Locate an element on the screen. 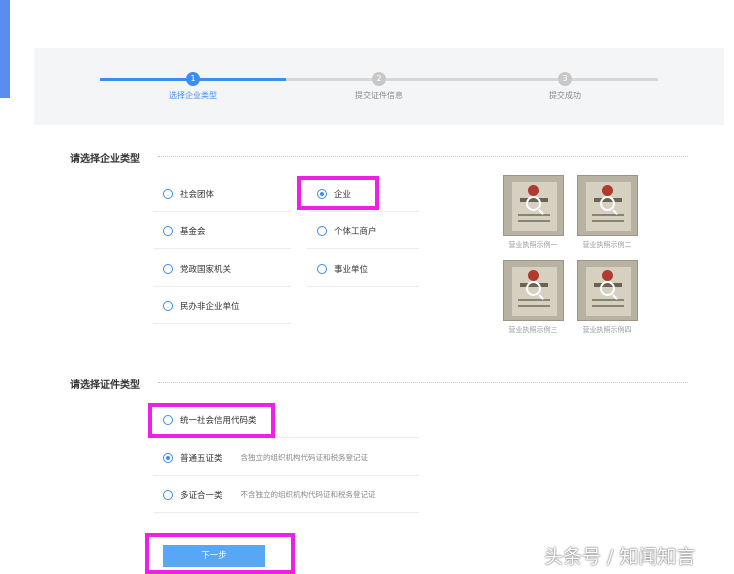 This screenshot has height=574, width=734. option-multi-certificate: 多证合一类 不含独立的组织机构代码证和税务登记证 is located at coordinates (286, 495).